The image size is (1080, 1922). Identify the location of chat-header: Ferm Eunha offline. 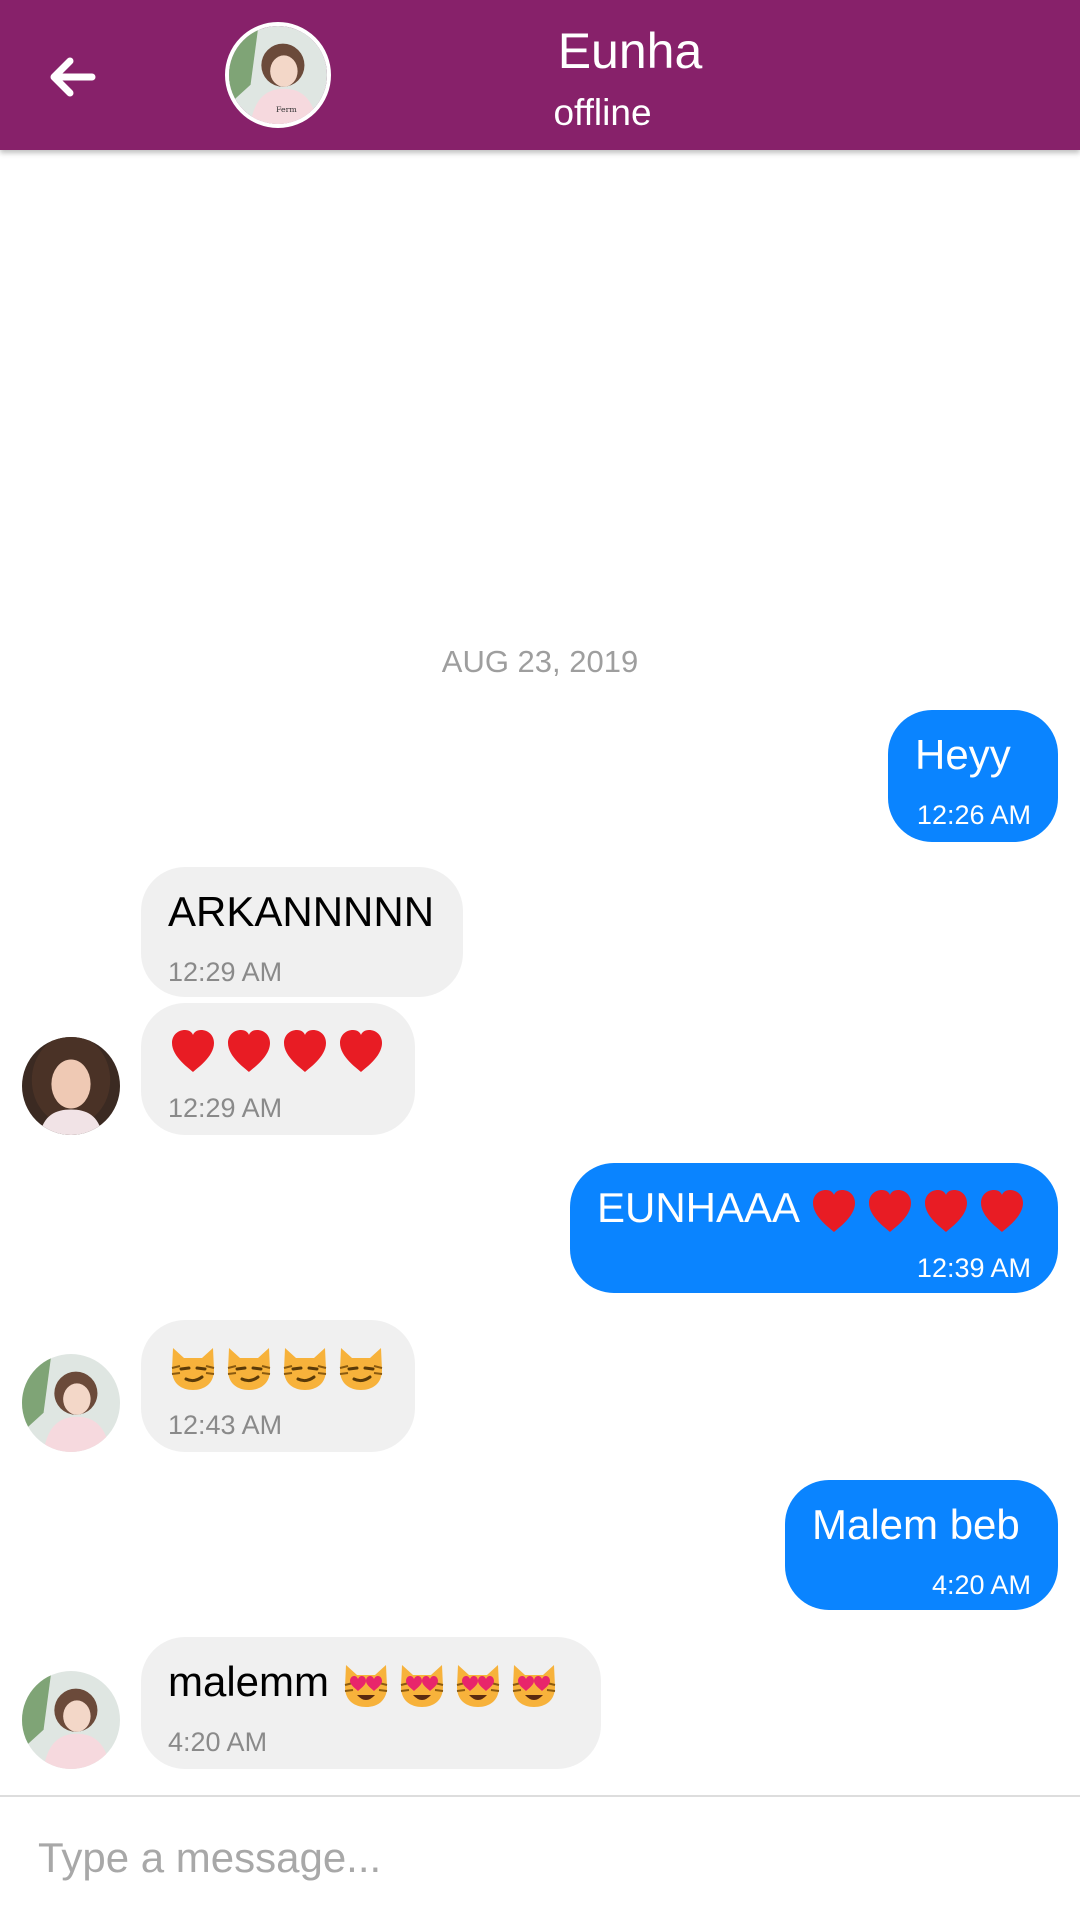
(540, 75).